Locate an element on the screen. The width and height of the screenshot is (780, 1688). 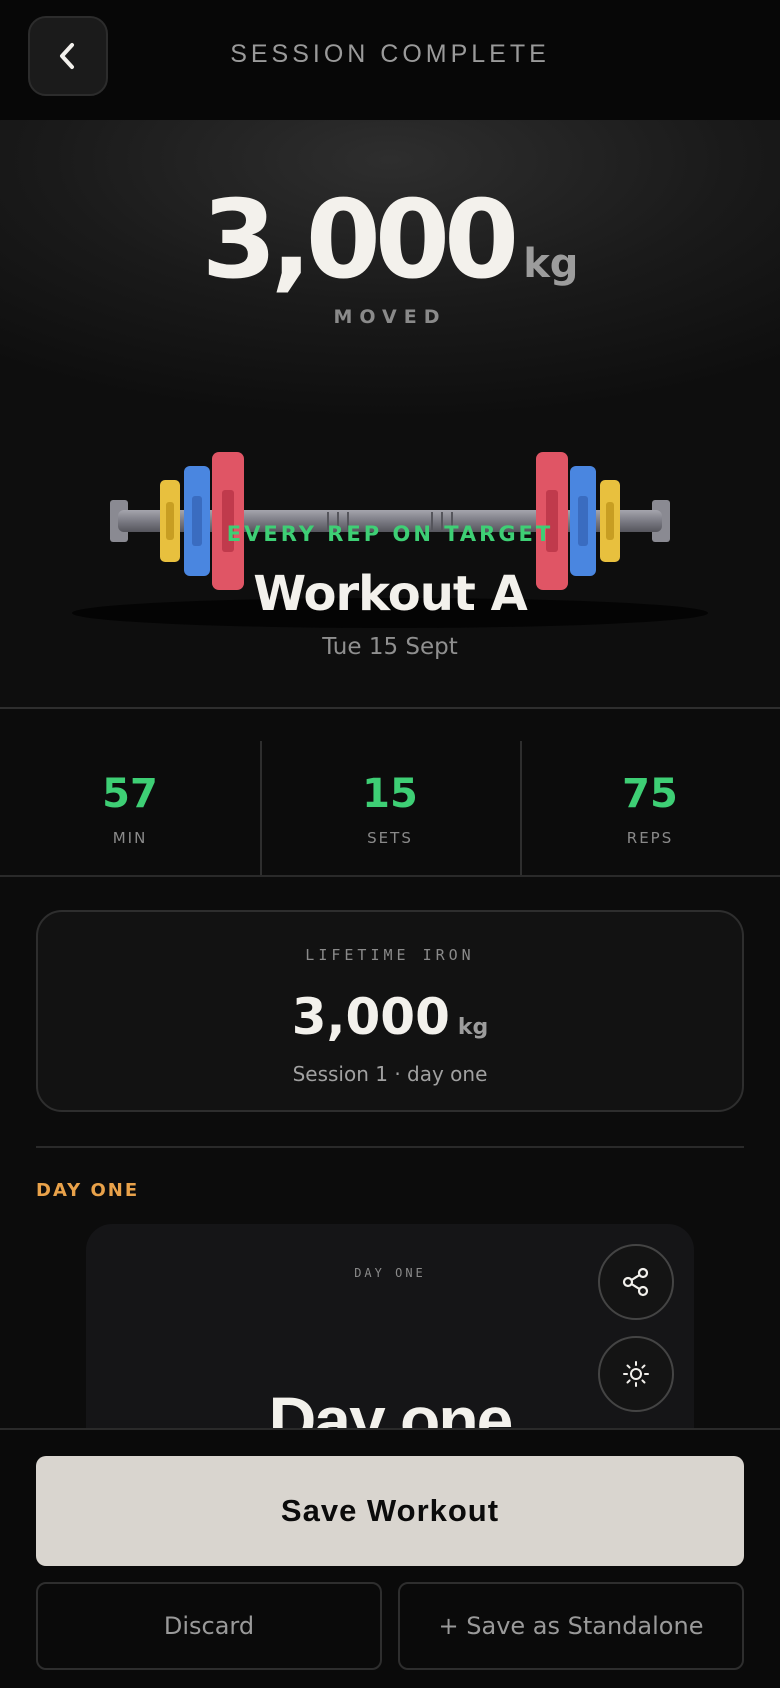
save-workout-button: Save Workout is located at coordinates (390, 1511).